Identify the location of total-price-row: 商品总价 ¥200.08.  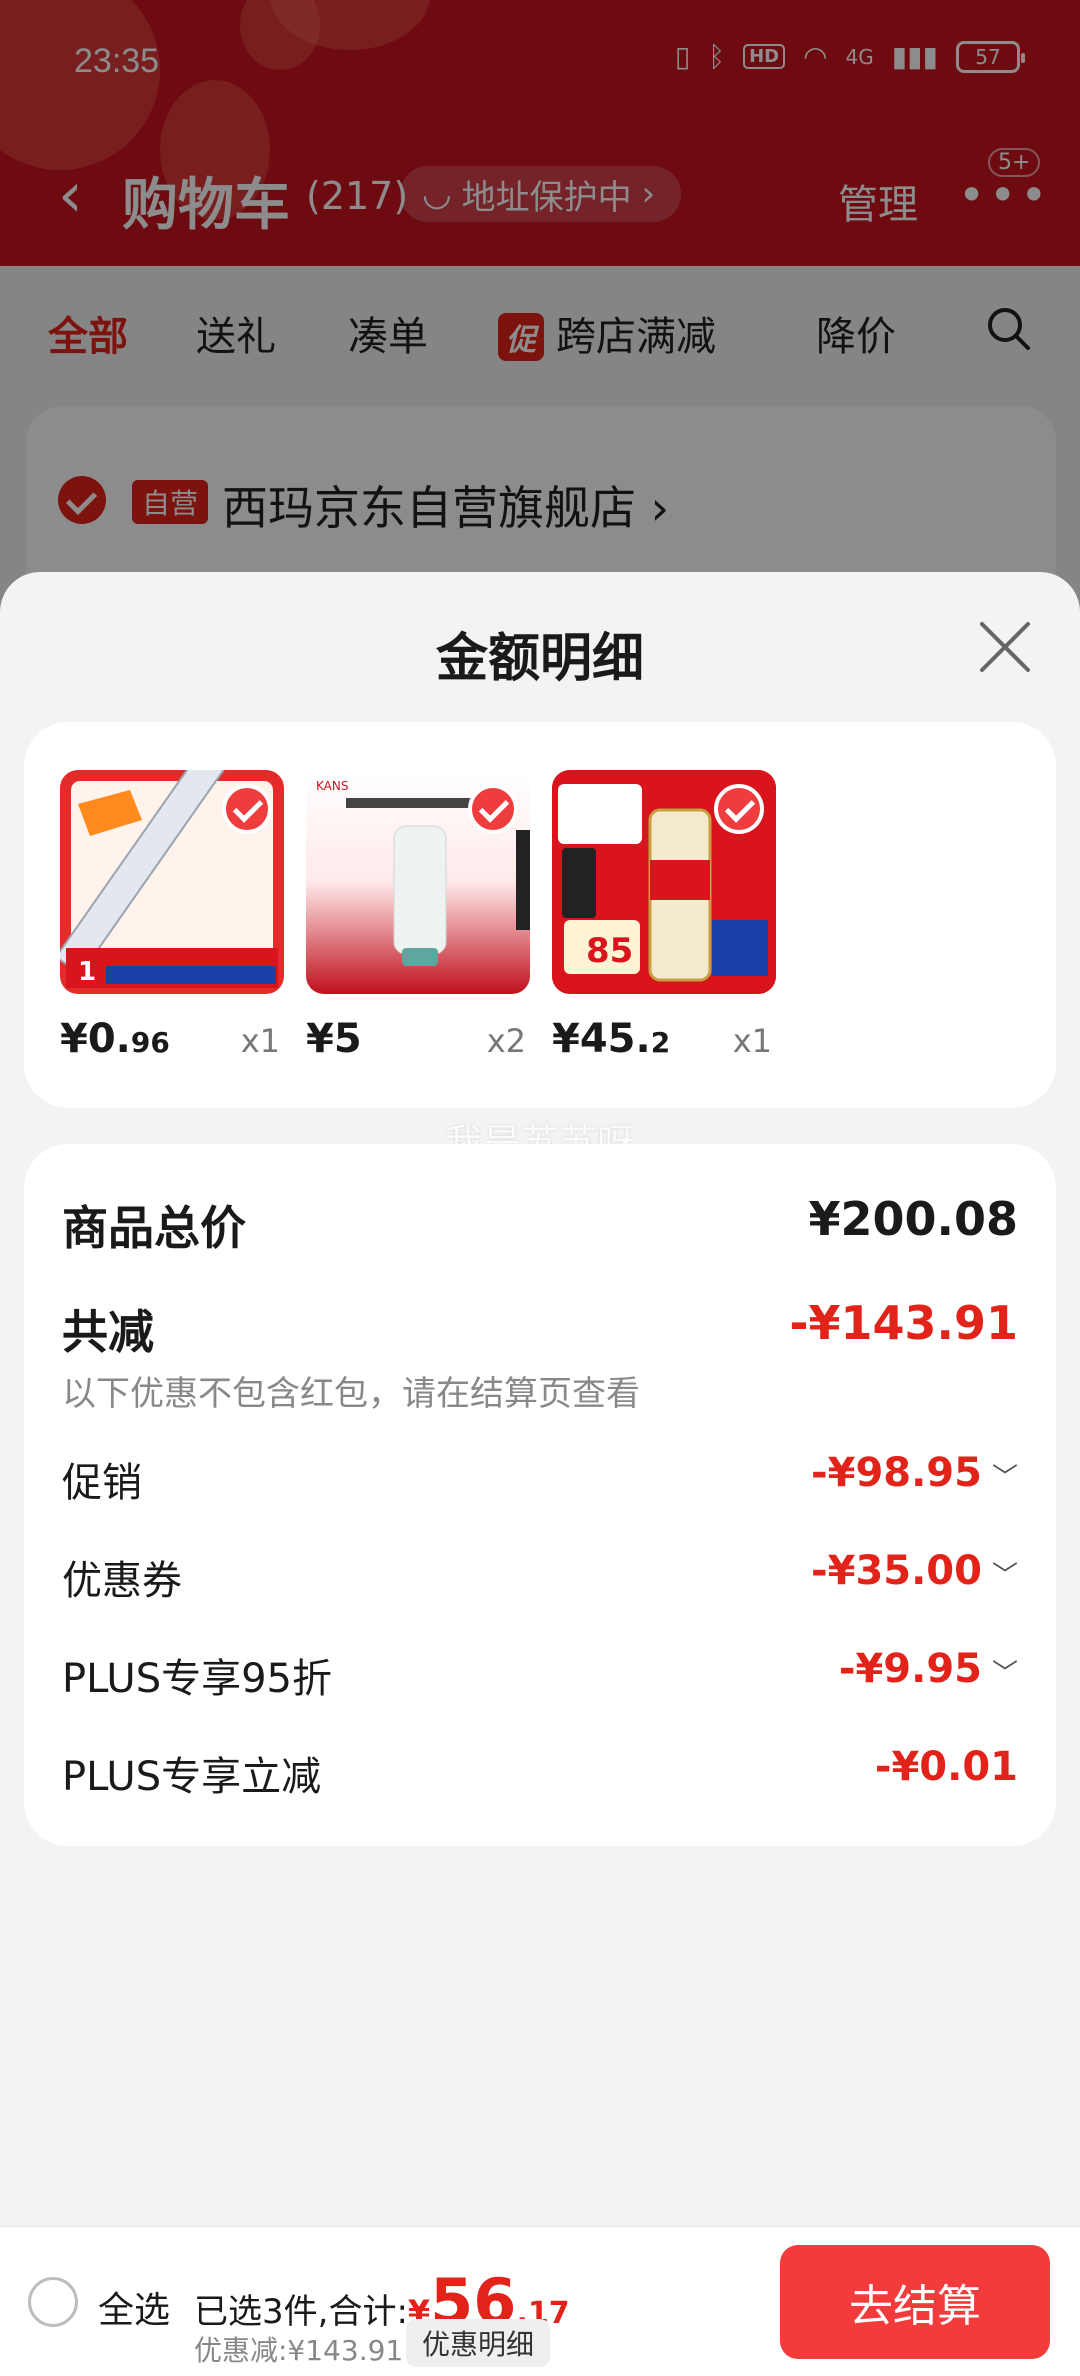
(540, 1223).